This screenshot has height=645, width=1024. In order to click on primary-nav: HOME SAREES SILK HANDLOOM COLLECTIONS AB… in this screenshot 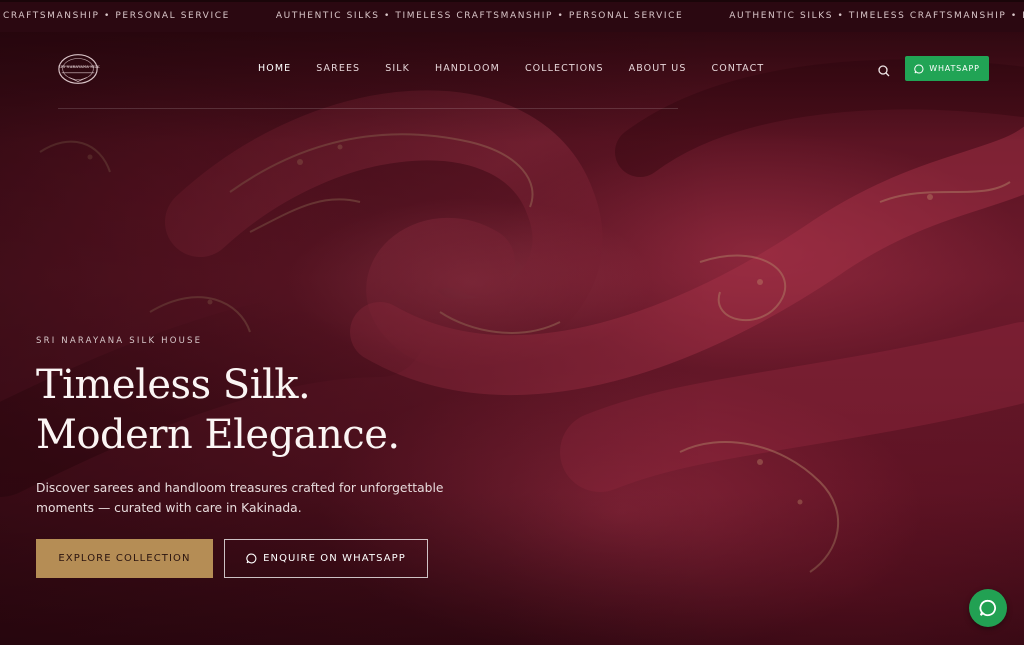, I will do `click(523, 68)`.